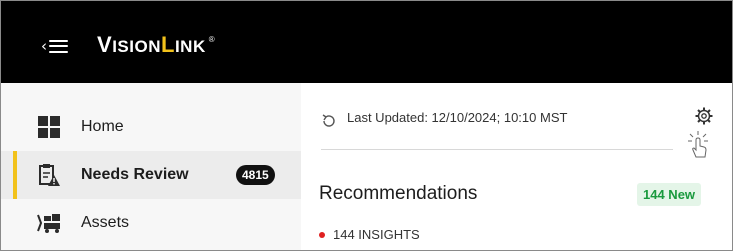 The height and width of the screenshot is (251, 733). Describe the element at coordinates (322, 234) in the screenshot. I see `status-dot` at that location.